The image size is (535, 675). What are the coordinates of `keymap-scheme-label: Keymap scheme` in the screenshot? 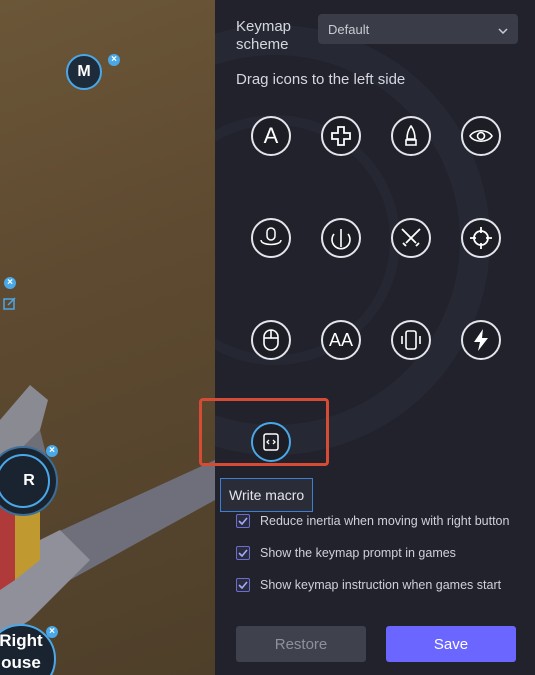 It's located at (264, 35).